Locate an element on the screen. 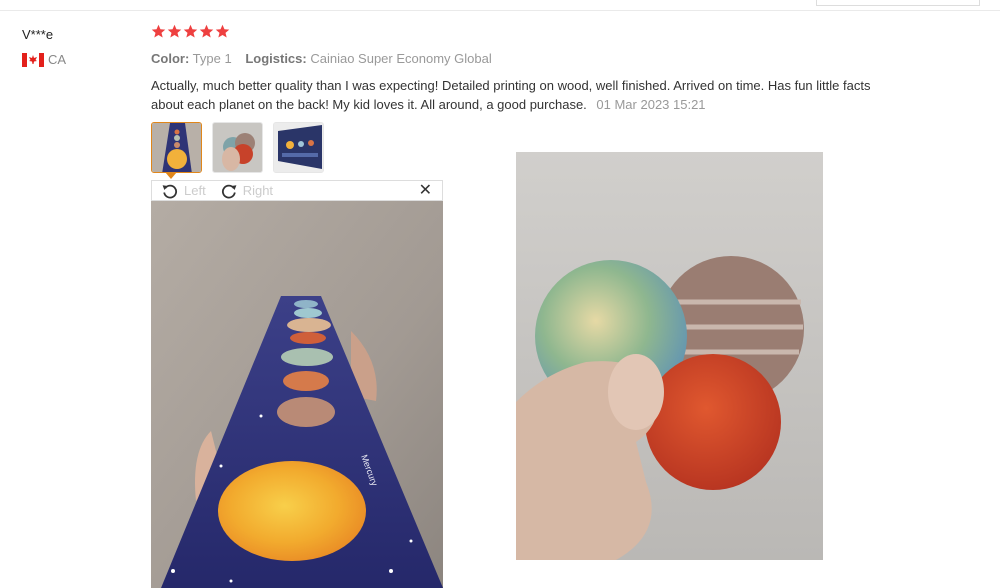 Image resolution: width=1000 pixels, height=588 pixels. rotate-left-icon is located at coordinates (170, 191).